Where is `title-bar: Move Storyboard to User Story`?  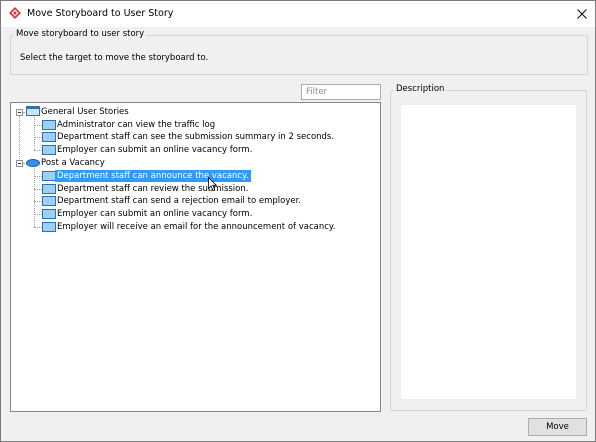 title-bar: Move Storyboard to User Story is located at coordinates (298, 14).